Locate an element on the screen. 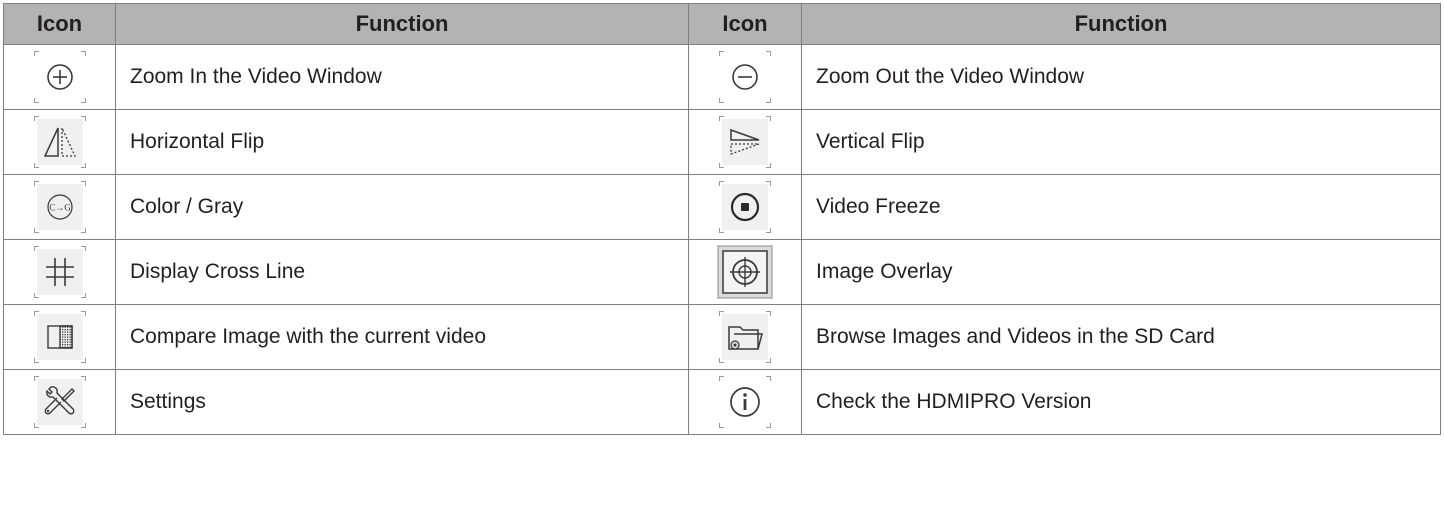 The image size is (1445, 520). color-gray-icon-text: C→G is located at coordinates (60, 208).